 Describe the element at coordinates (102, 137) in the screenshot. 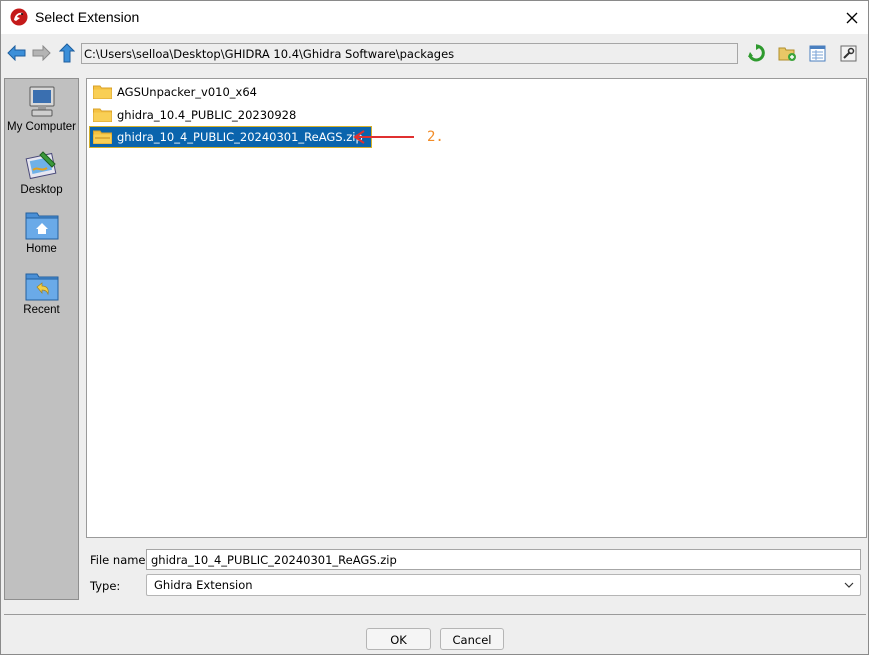

I see `zip-folder-icon` at that location.